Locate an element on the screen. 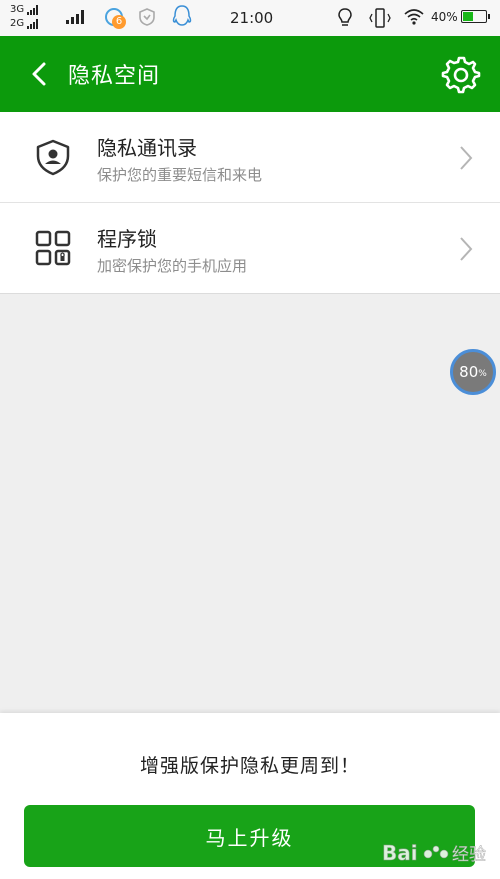 This screenshot has width=500, height=879. floating-memory-ball: 80% is located at coordinates (473, 372).